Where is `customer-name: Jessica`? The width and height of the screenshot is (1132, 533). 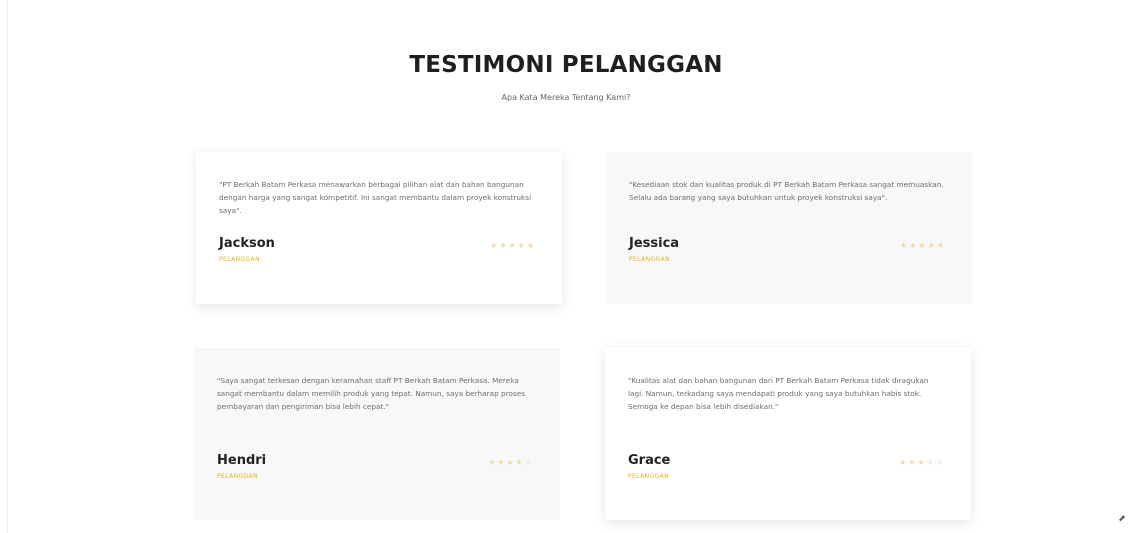 customer-name: Jessica is located at coordinates (654, 243).